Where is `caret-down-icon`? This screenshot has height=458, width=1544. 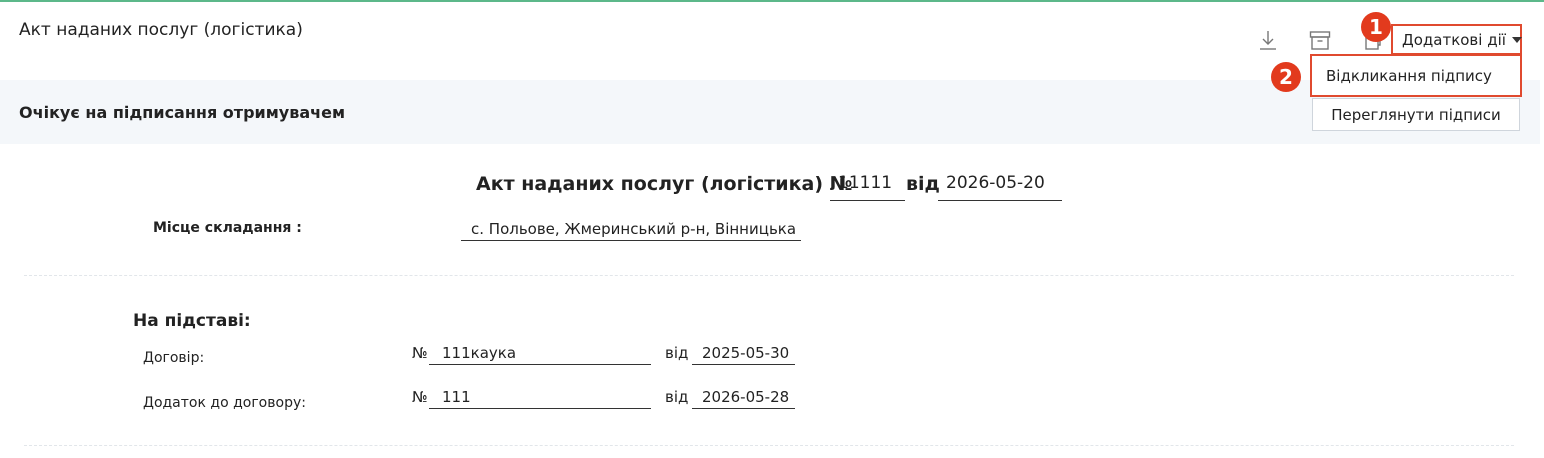
caret-down-icon is located at coordinates (1516, 39).